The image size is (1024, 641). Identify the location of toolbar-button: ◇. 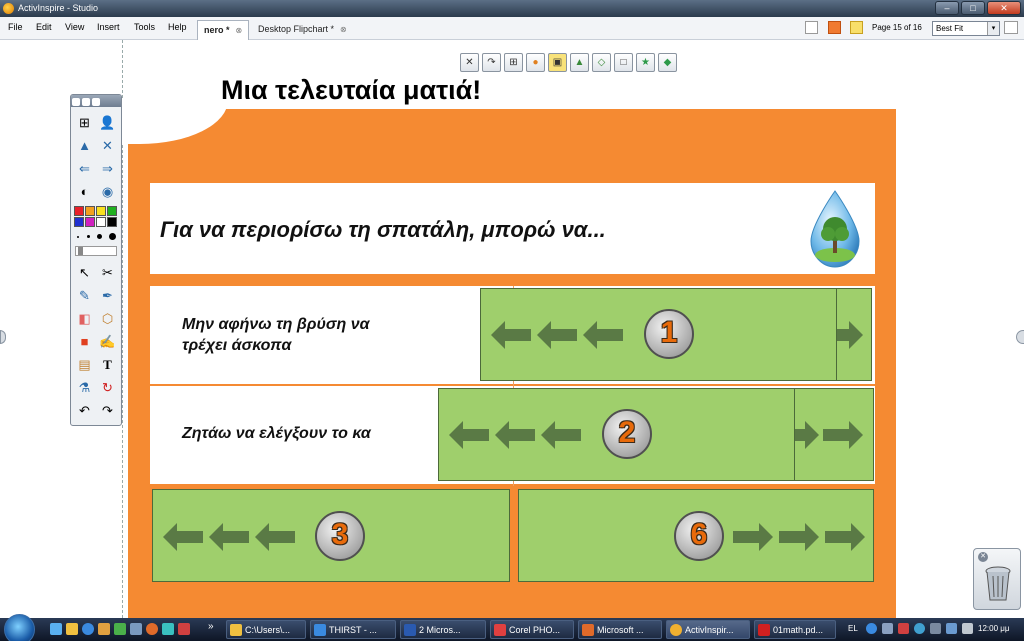
(601, 62).